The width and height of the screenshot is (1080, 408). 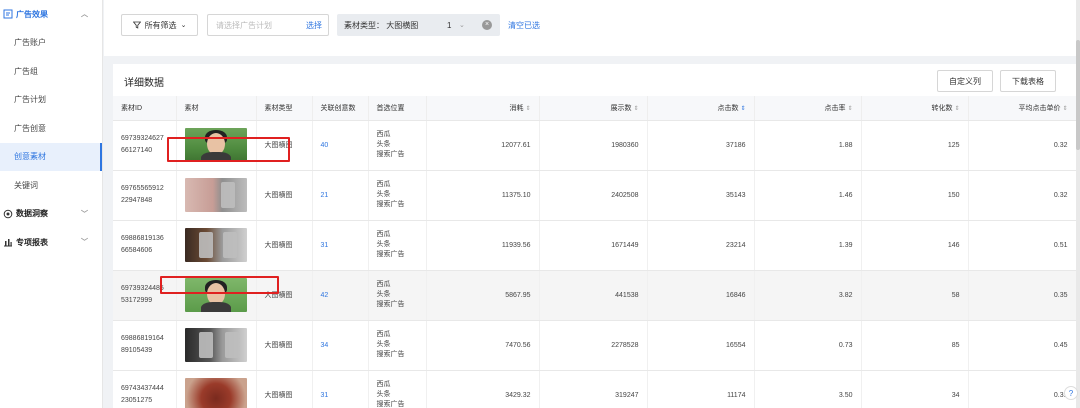 I want to click on sidebar-item-label: 广告创意, so click(x=30, y=128).